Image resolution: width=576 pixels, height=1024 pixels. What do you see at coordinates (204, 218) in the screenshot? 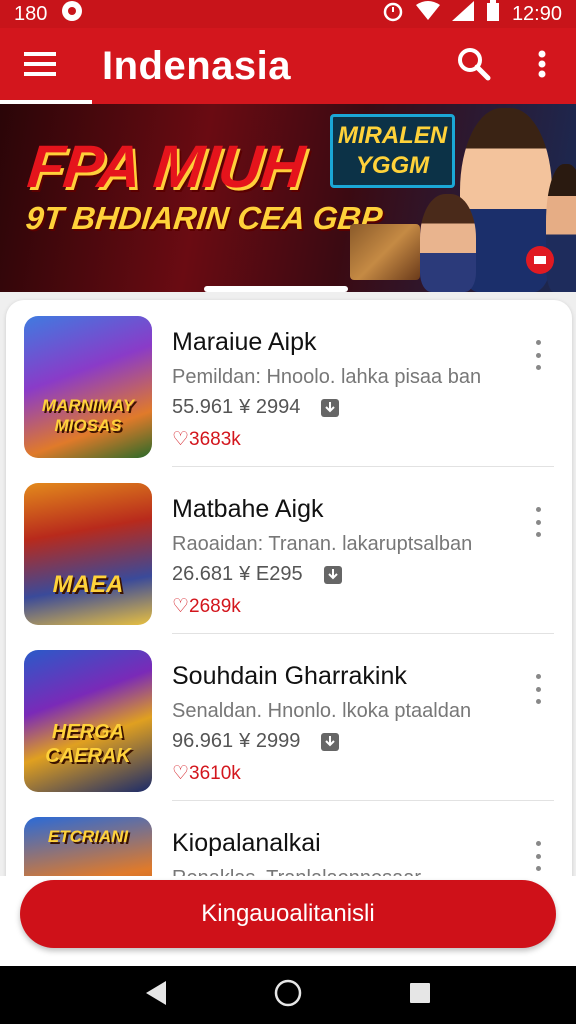
I see `banner-subline: 9T BHDIARIN CEA GBP` at bounding box center [204, 218].